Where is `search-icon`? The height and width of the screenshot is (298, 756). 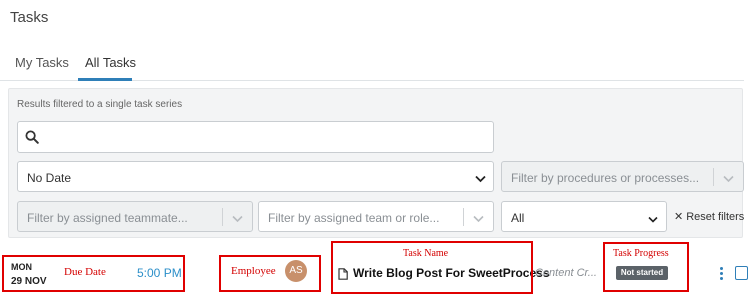
search-icon is located at coordinates (32, 139).